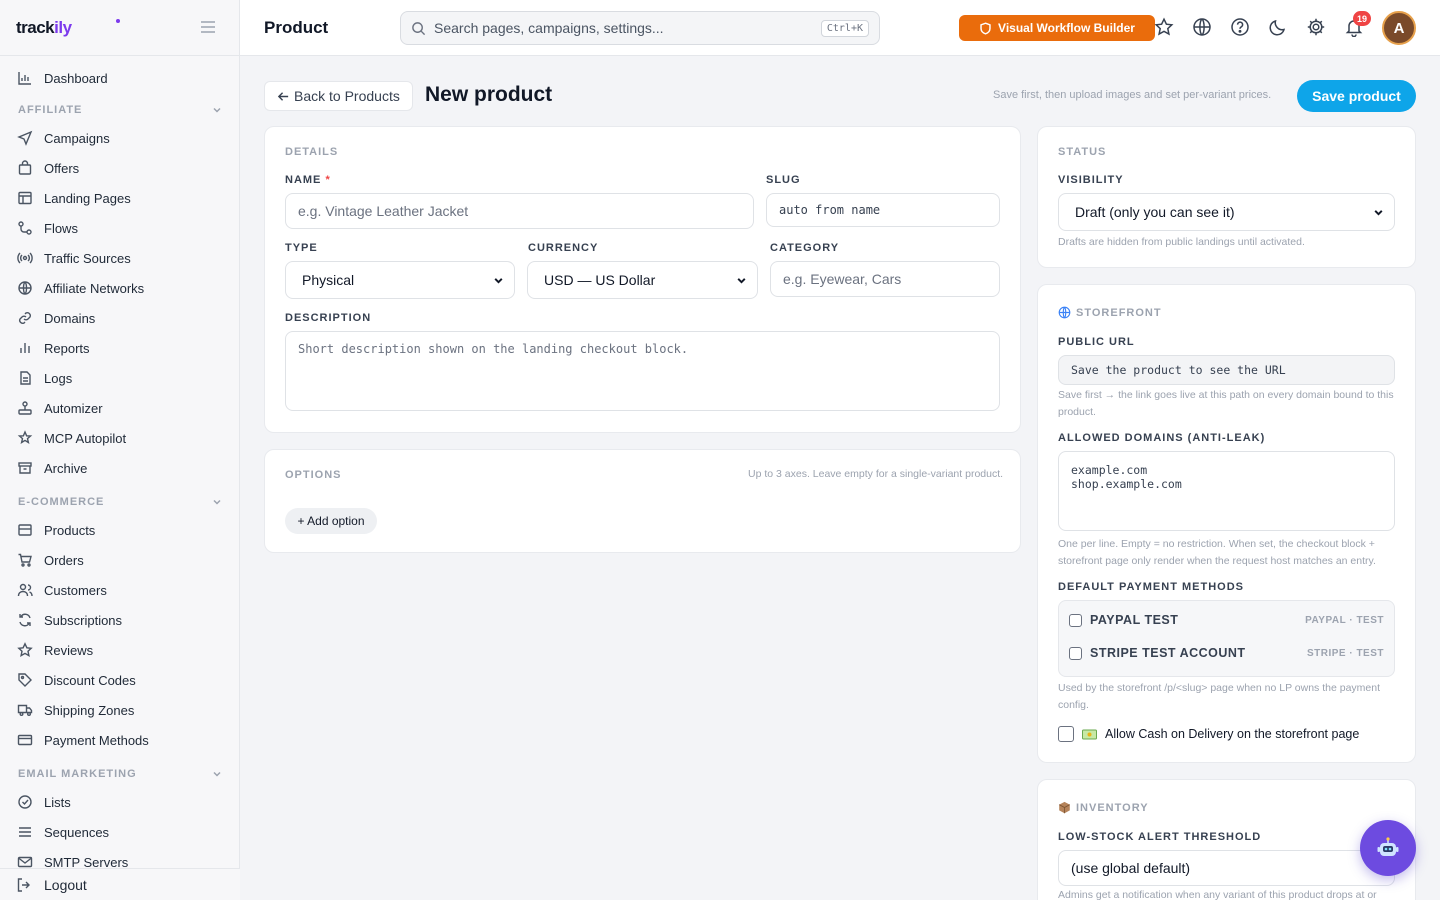  Describe the element at coordinates (58, 378) in the screenshot. I see `sidebar-item-label: Logs` at that location.